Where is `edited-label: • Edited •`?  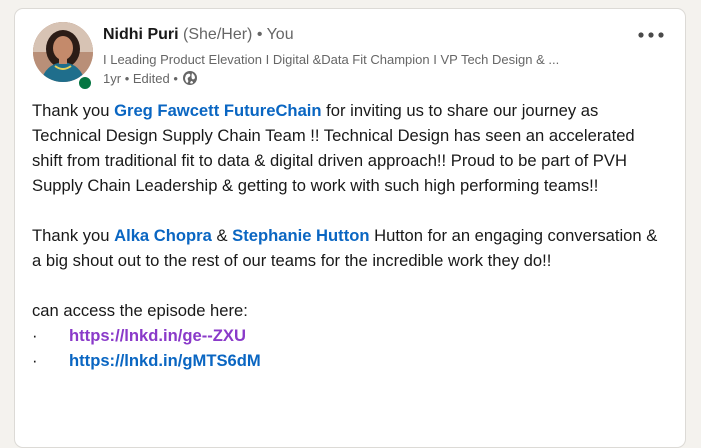
edited-label: • Edited • is located at coordinates (151, 78).